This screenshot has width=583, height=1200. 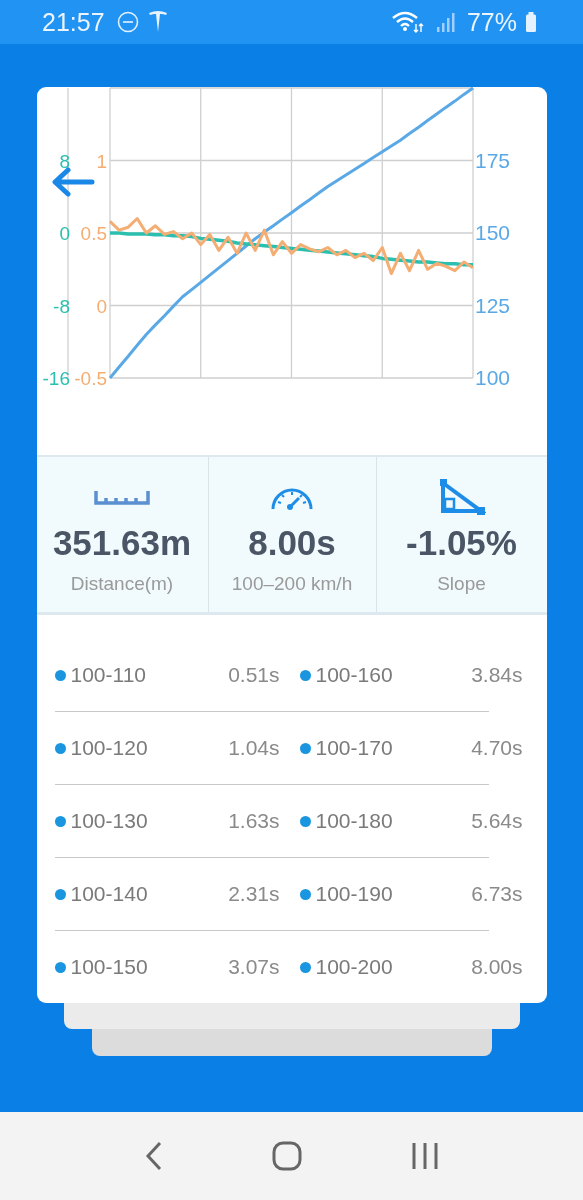 I want to click on split-time: 6.73s, so click(x=497, y=894).